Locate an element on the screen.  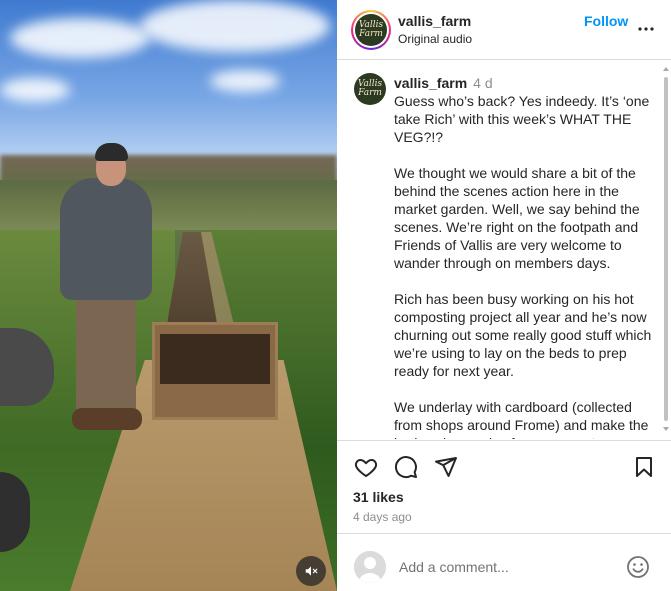
like-button is located at coordinates (366, 467).